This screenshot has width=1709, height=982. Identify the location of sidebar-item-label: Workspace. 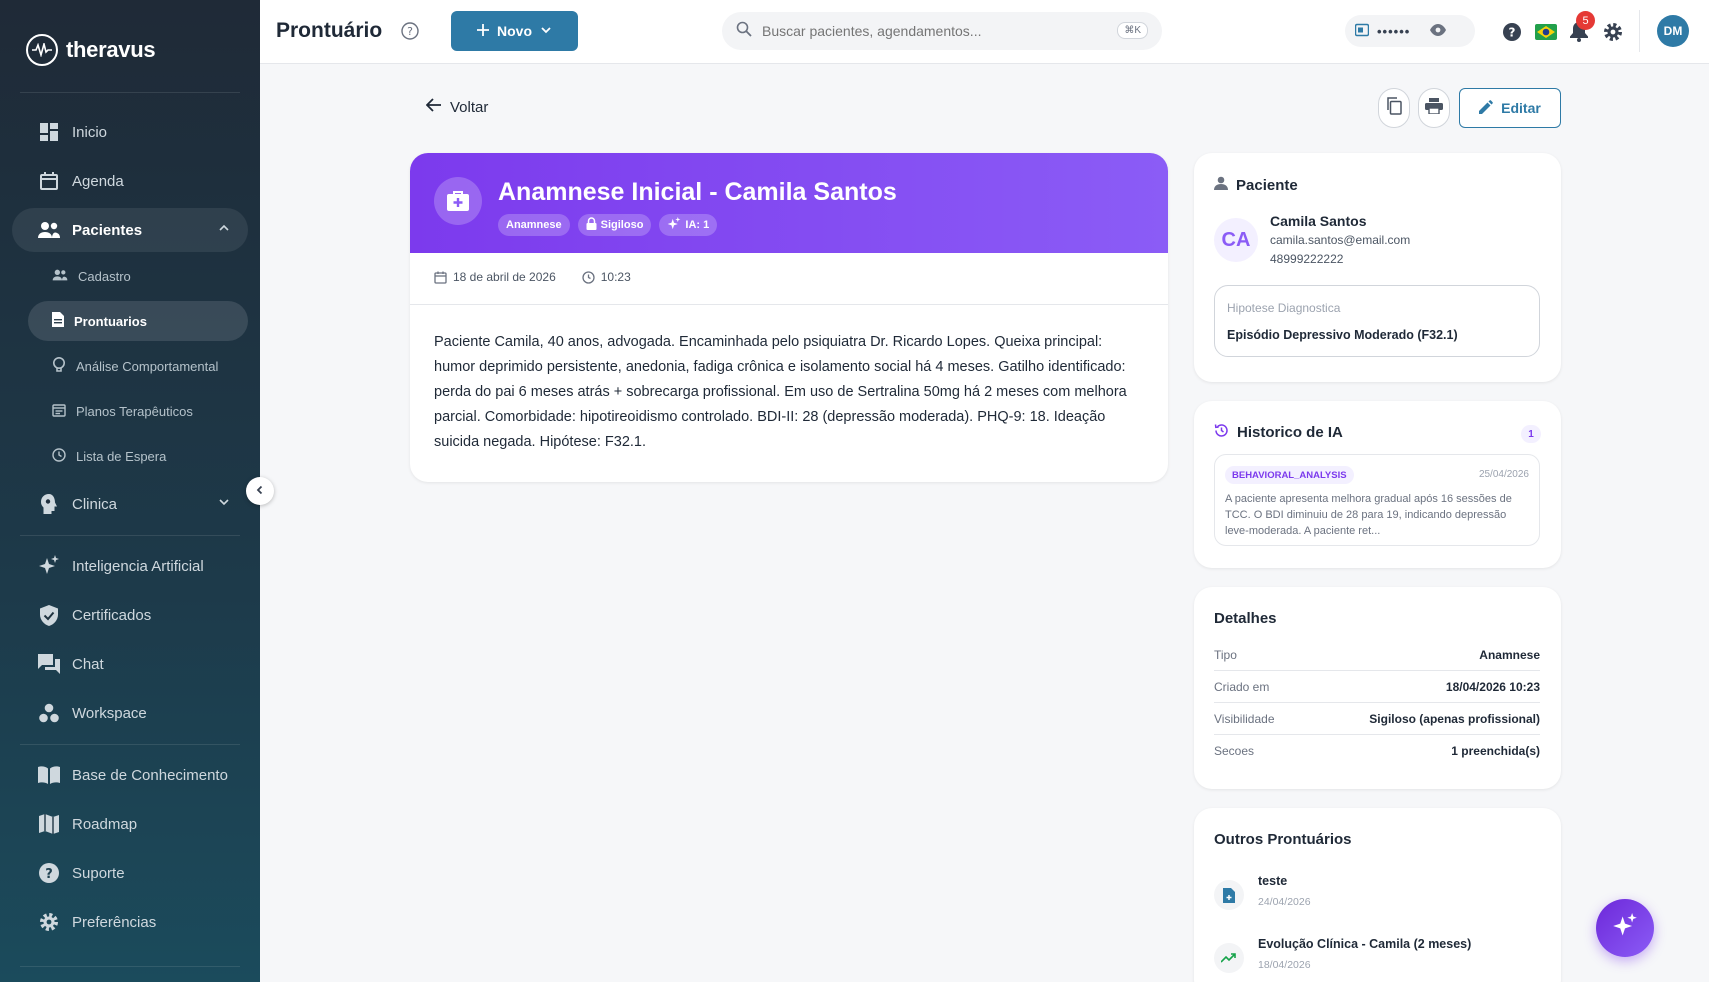
(109, 713).